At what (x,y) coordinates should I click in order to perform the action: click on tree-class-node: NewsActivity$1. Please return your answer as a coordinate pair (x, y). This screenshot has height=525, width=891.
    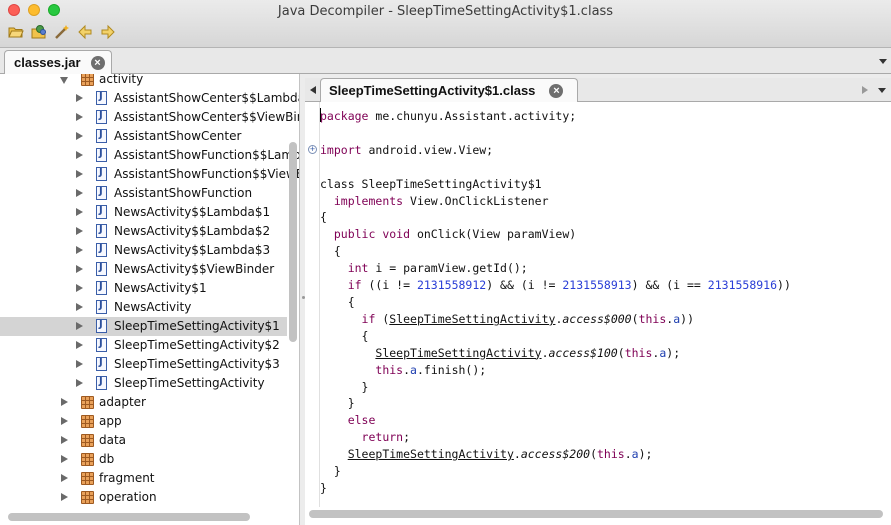
    Looking at the image, I should click on (143, 288).